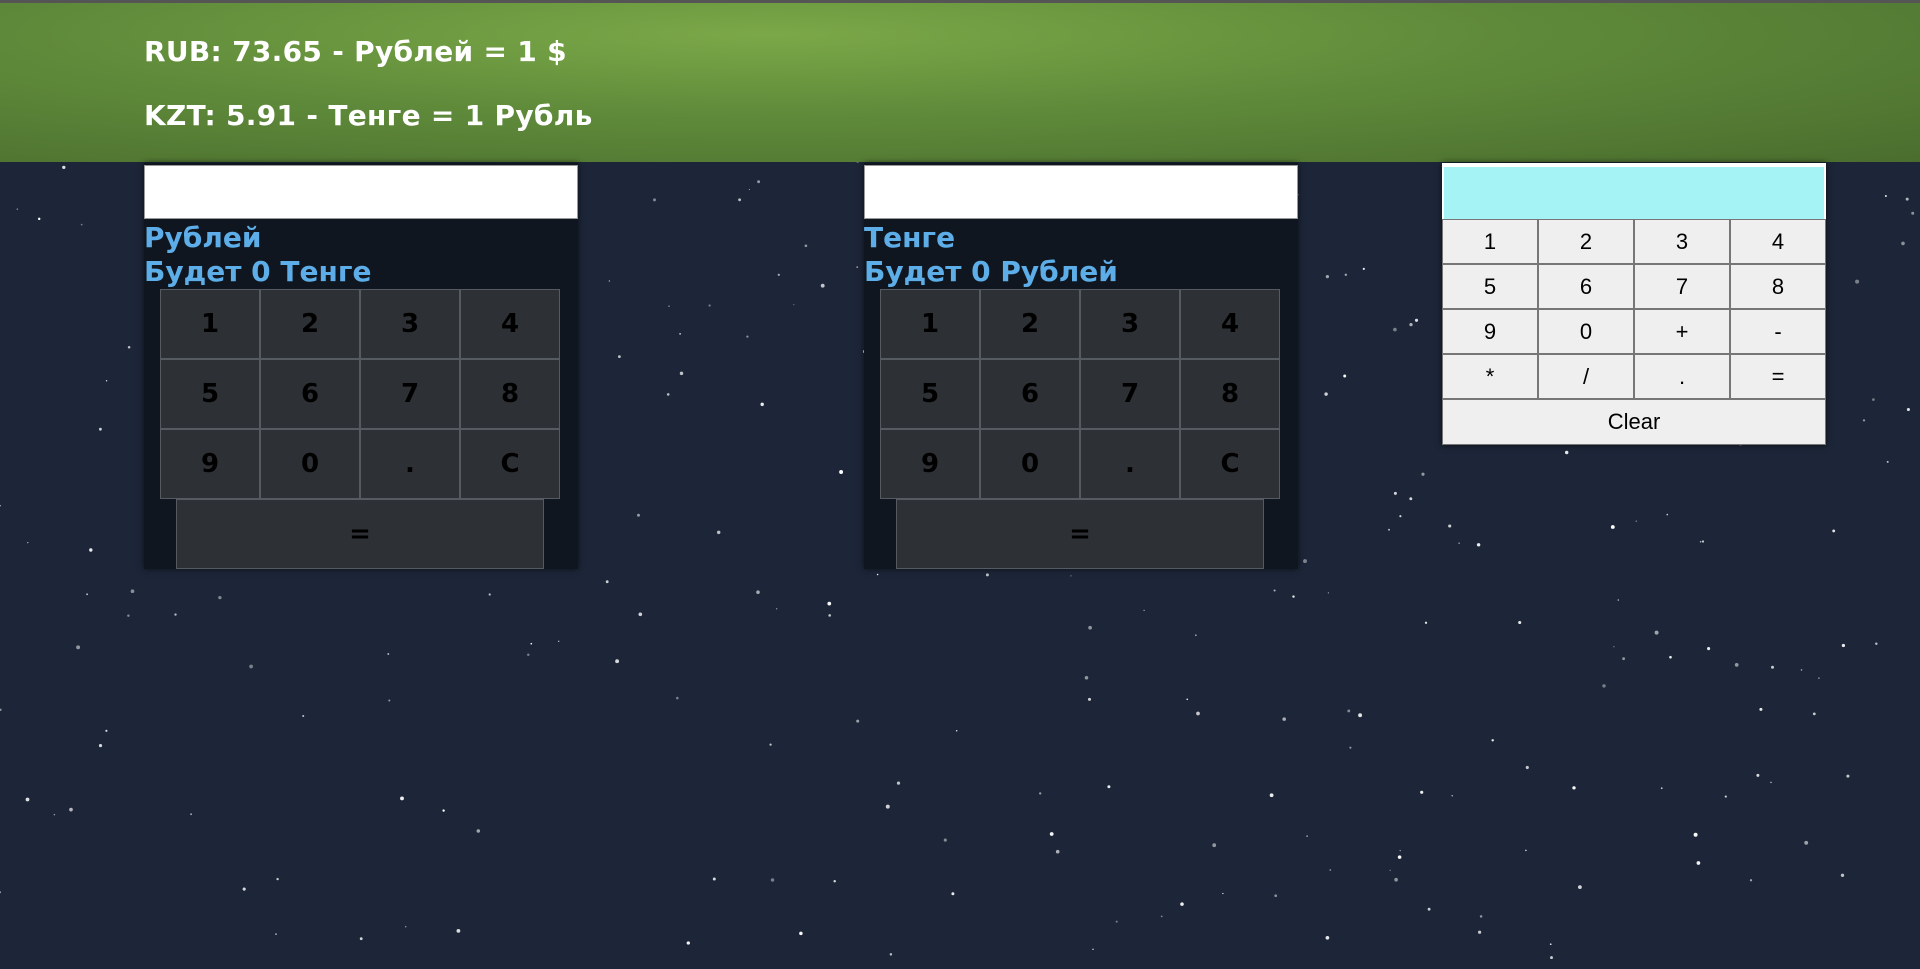  Describe the element at coordinates (1586, 331) in the screenshot. I see `calc-key-0: 0` at that location.